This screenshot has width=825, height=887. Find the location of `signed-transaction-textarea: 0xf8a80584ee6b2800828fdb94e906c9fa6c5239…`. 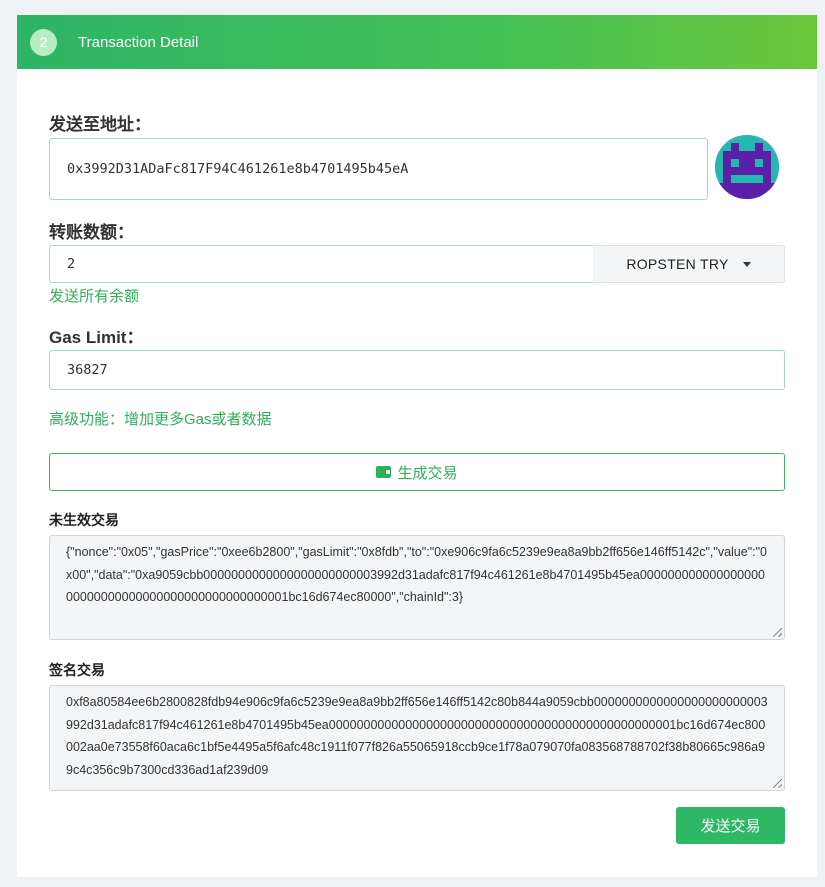

signed-transaction-textarea: 0xf8a80584ee6b2800828fdb94e906c9fa6c5239… is located at coordinates (417, 738).